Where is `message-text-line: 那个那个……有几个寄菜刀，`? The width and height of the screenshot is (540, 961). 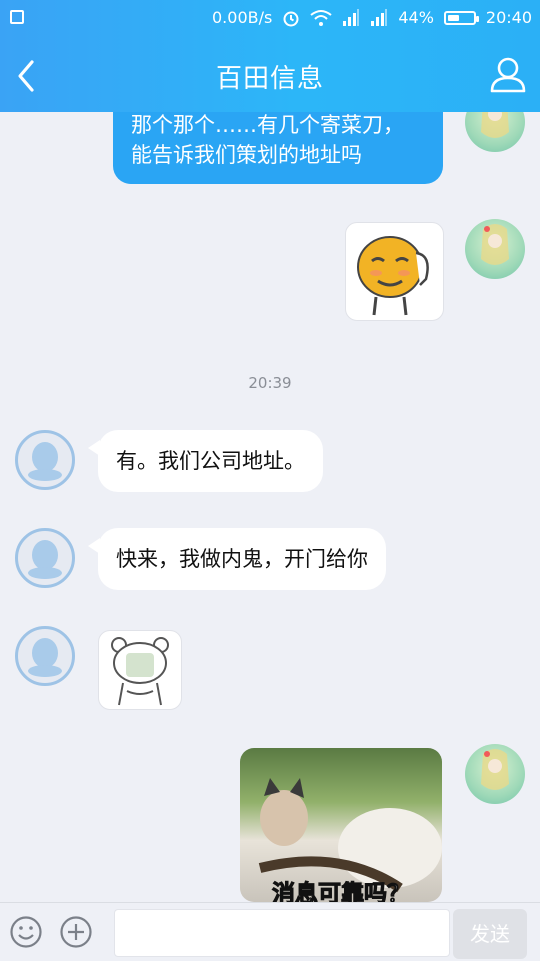
message-text-line: 那个那个……有几个寄菜刀， is located at coordinates (267, 125).